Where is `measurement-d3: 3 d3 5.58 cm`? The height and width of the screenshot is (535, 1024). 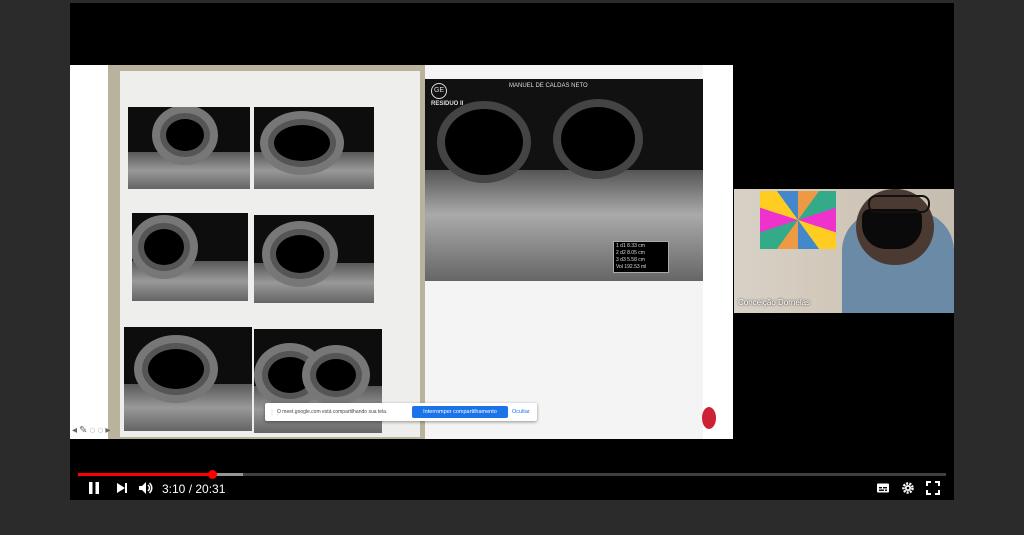 measurement-d3: 3 d3 5.58 cm is located at coordinates (630, 260).